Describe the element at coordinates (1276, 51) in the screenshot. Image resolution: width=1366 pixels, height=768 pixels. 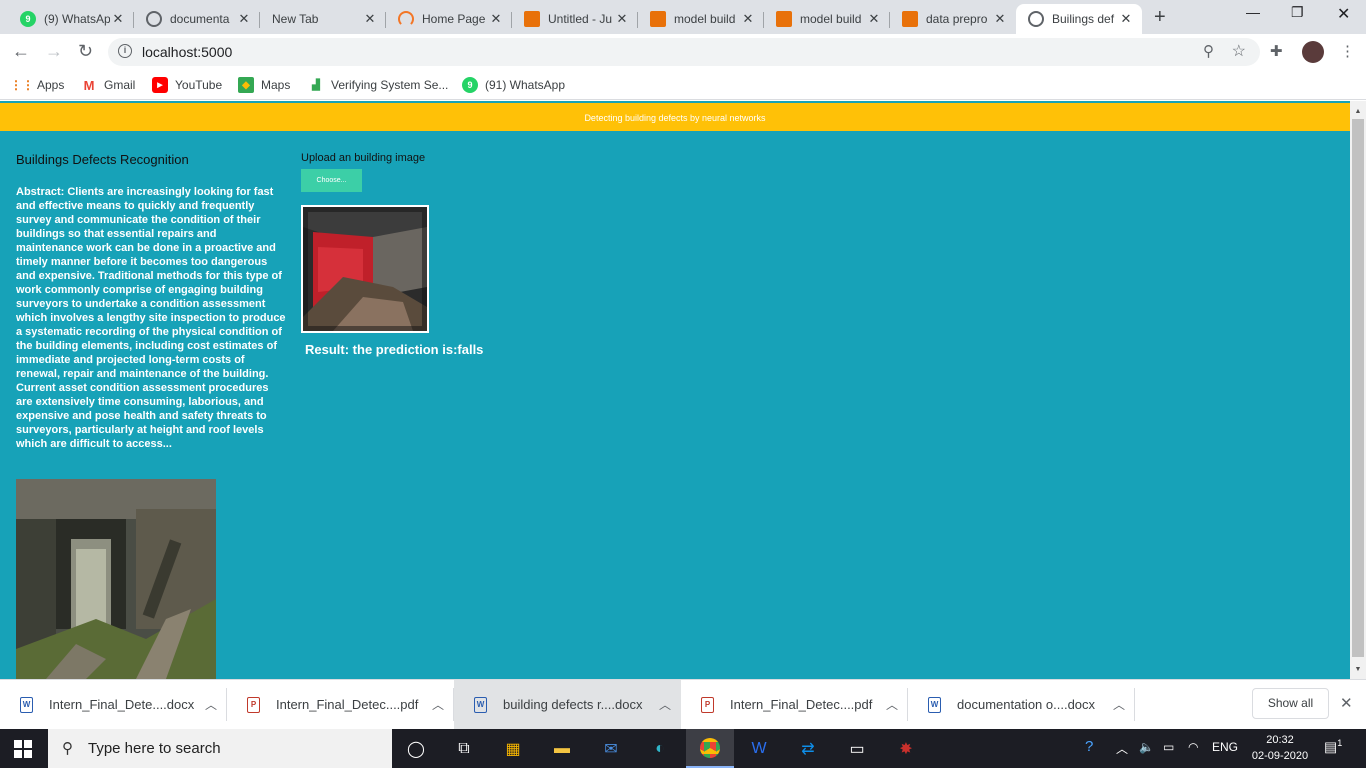
I see `extensions-icon: ✚` at that location.